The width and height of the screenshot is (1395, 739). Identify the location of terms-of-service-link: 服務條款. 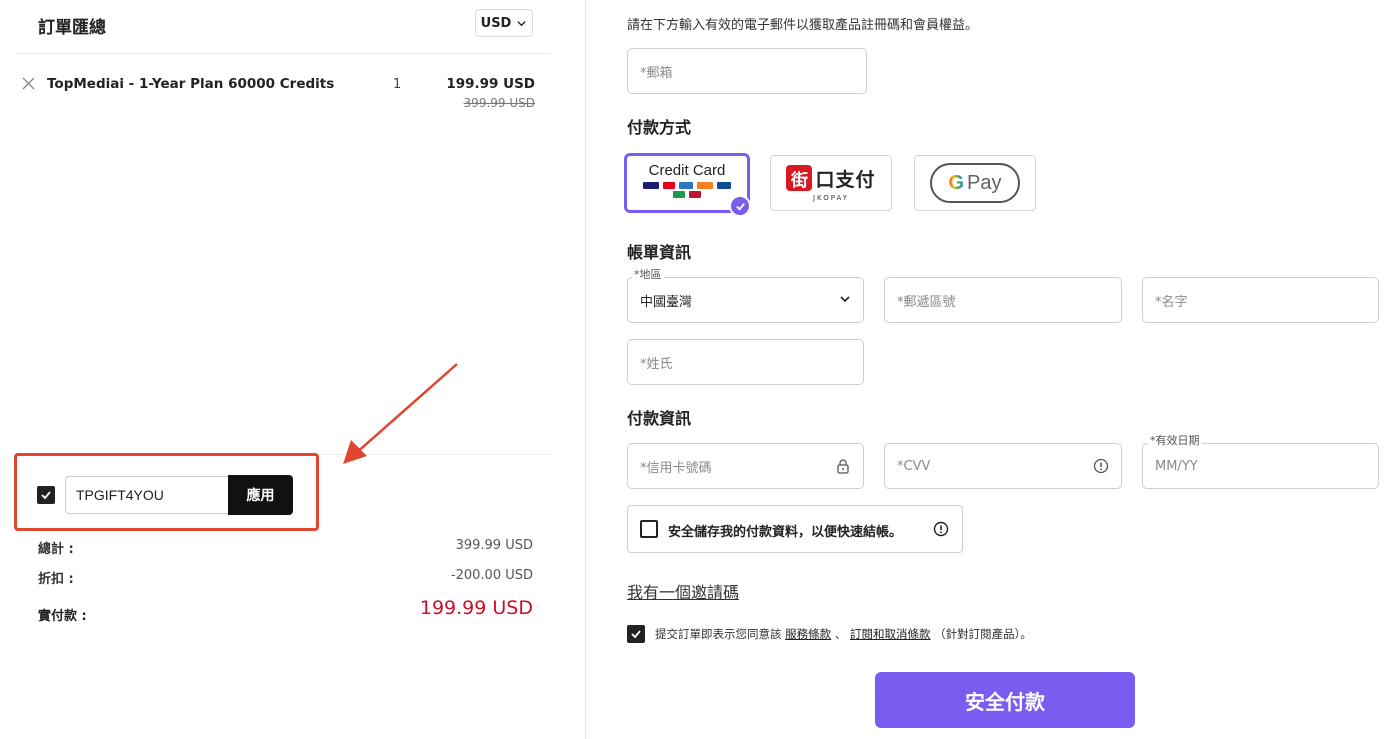
(808, 634).